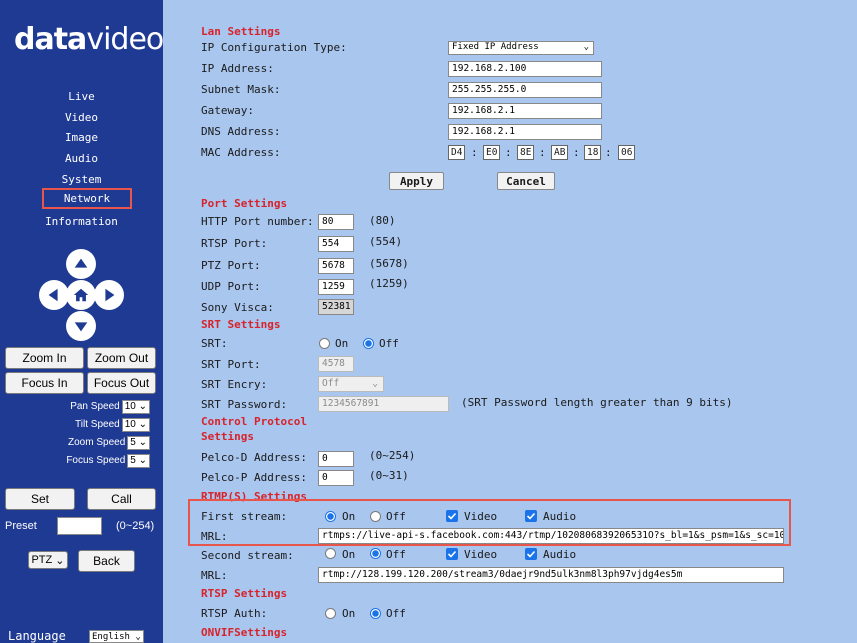 Image resolution: width=857 pixels, height=643 pixels. Describe the element at coordinates (336, 459) in the screenshot. I see `pelco-d-input: 0` at that location.